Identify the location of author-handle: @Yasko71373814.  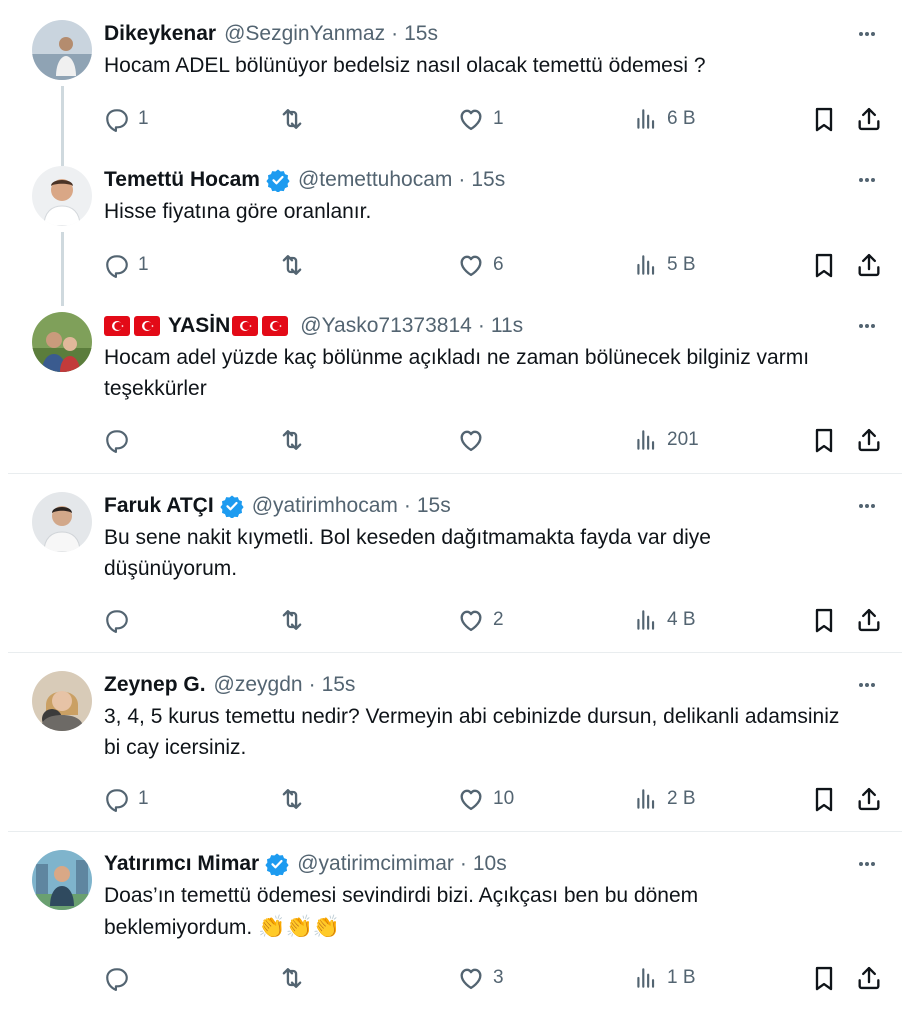
(386, 326).